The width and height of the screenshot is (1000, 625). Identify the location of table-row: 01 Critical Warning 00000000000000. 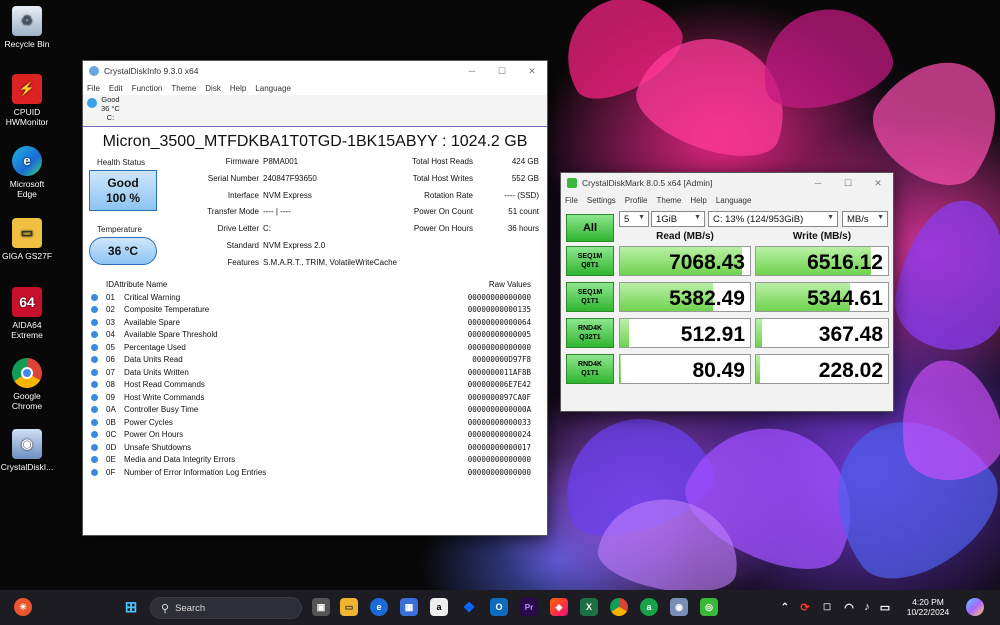
(313, 297).